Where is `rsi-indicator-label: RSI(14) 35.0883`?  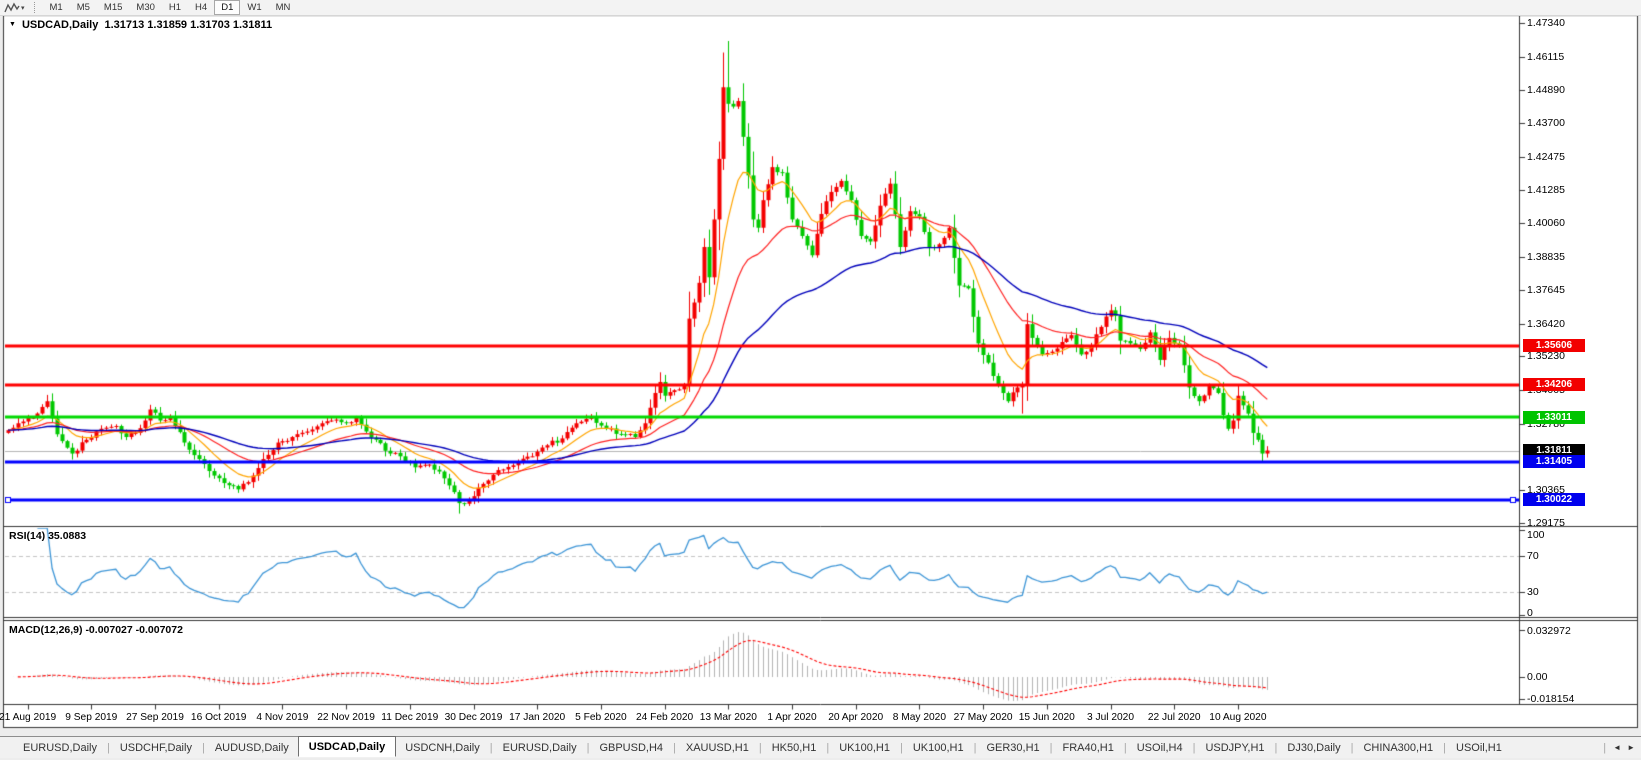
rsi-indicator-label: RSI(14) 35.0883 is located at coordinates (48, 536).